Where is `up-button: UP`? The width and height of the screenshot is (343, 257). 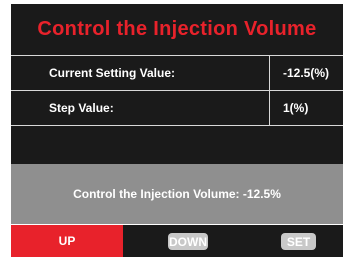
up-button: UP is located at coordinates (67, 241).